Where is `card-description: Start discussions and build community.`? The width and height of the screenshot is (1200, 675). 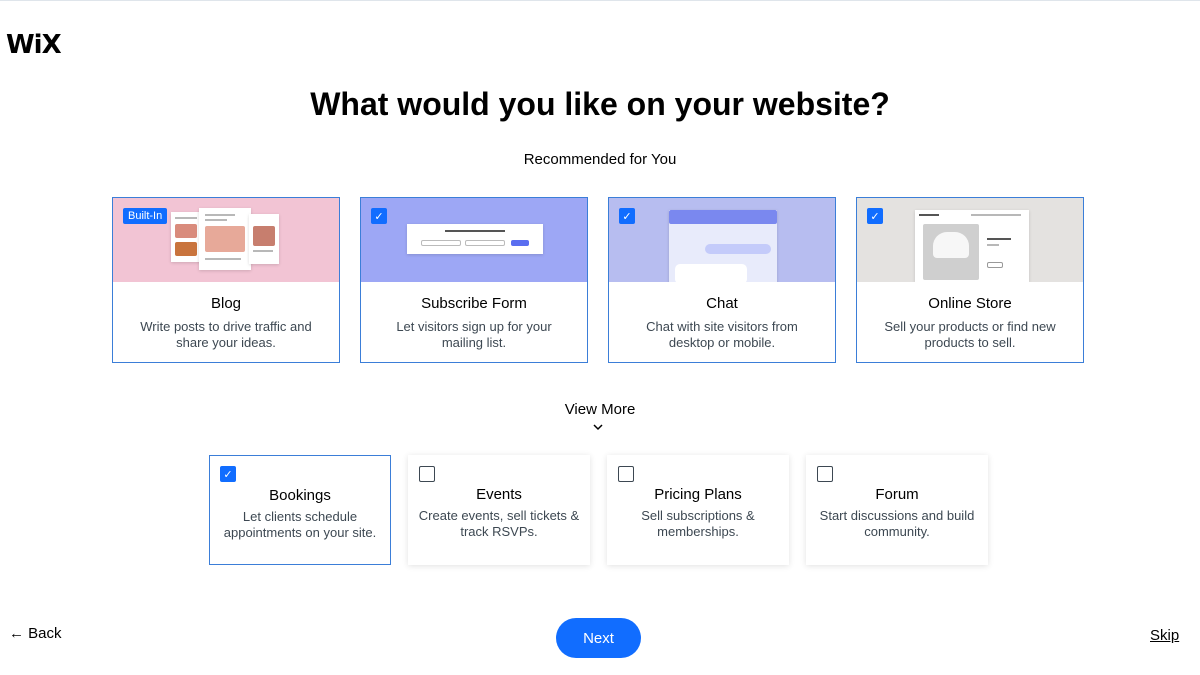
card-description: Start discussions and build community. is located at coordinates (897, 523).